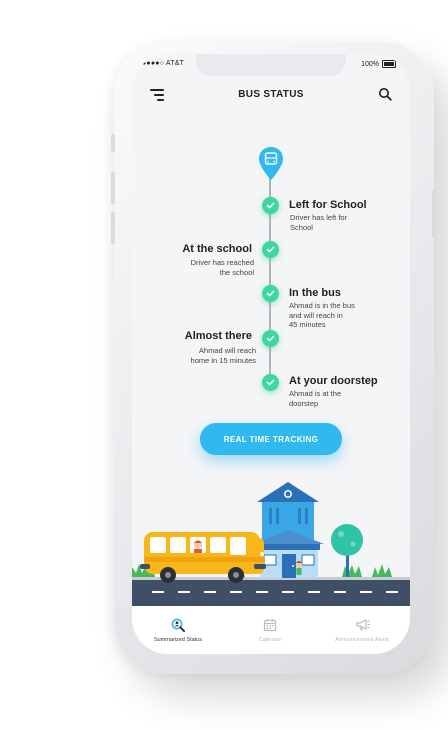  I want to click on step-desc: Ahmad will reach home in 15 minutes, so click(223, 355).